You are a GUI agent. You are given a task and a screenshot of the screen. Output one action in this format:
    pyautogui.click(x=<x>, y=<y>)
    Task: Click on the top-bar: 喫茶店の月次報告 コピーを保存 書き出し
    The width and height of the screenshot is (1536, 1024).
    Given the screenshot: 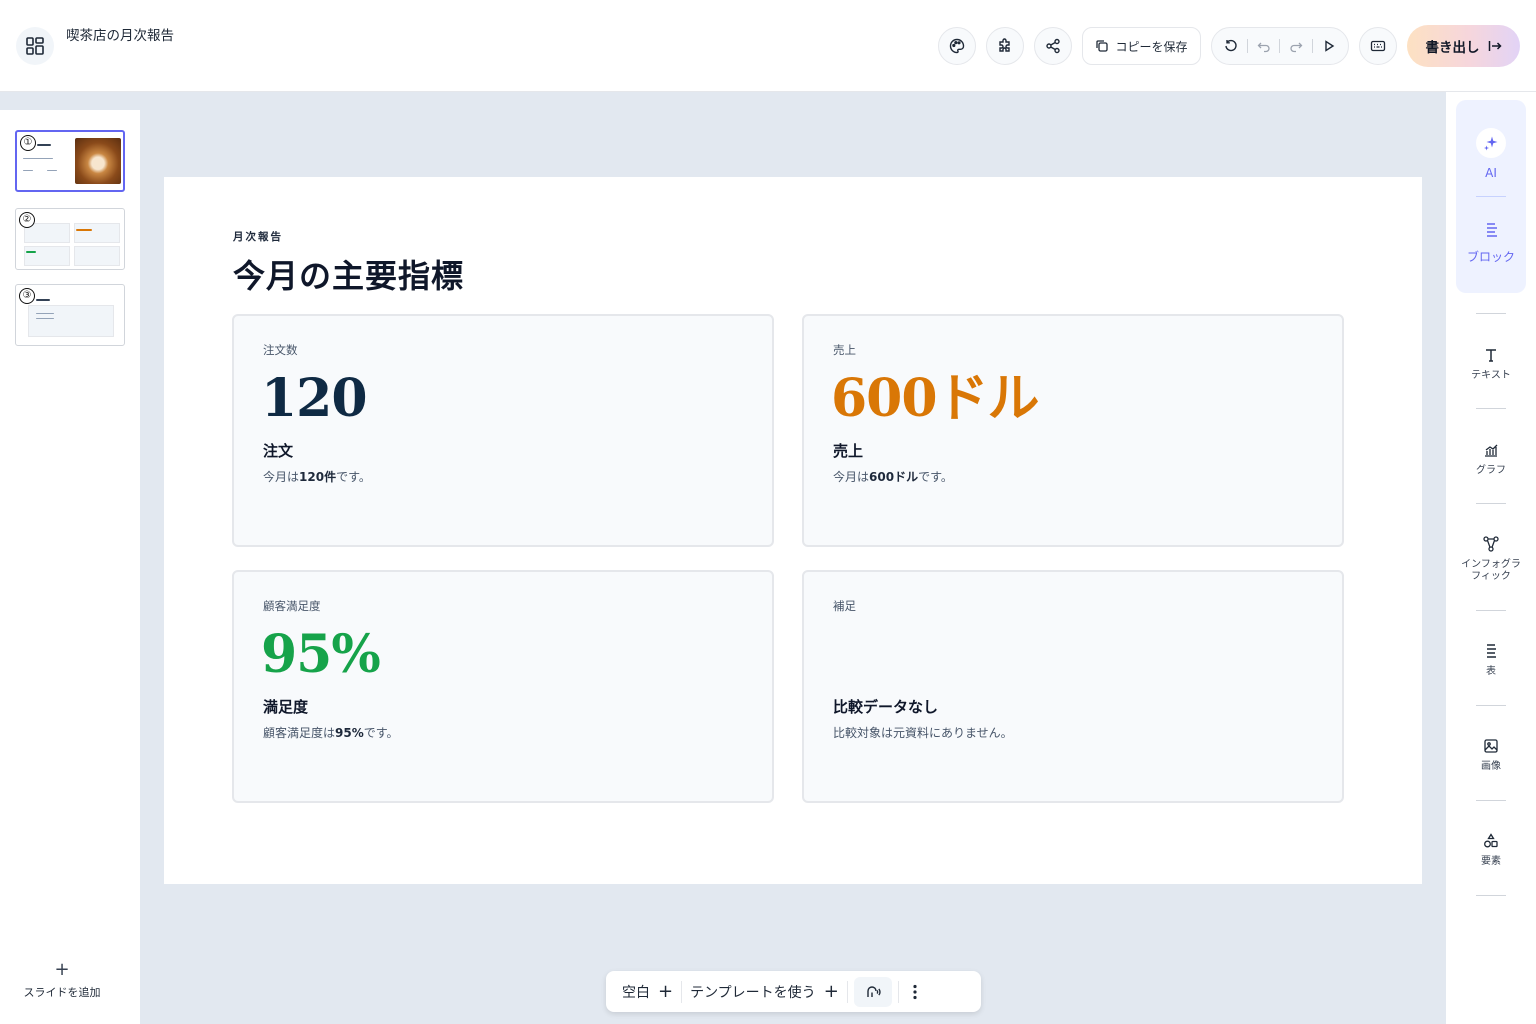 What is the action you would take?
    pyautogui.click(x=768, y=46)
    